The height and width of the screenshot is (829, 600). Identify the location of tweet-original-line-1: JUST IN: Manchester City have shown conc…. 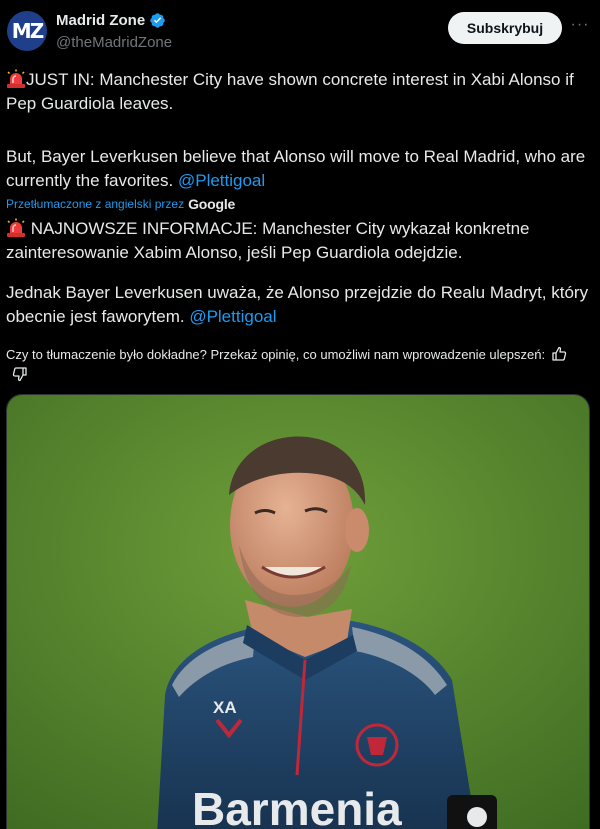
(290, 91).